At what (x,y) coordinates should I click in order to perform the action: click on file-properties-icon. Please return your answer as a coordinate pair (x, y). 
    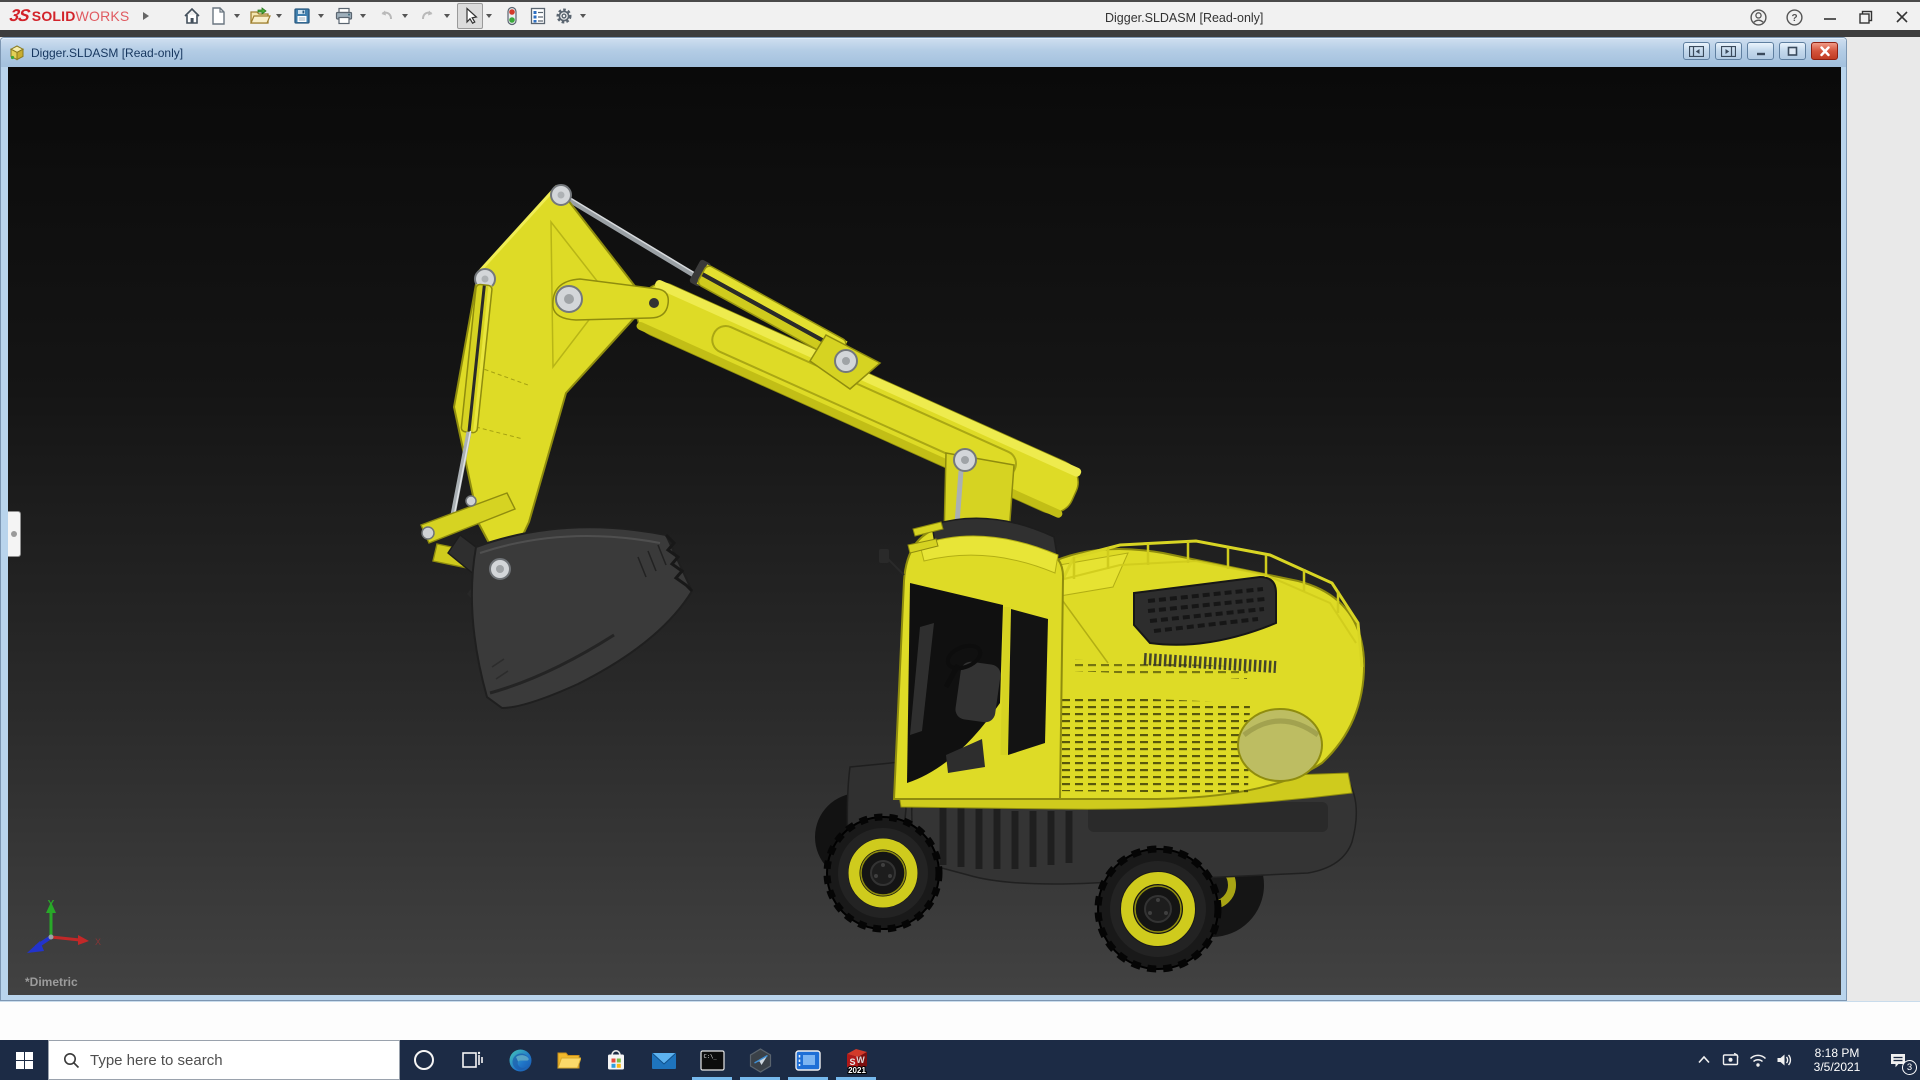
    Looking at the image, I should click on (538, 16).